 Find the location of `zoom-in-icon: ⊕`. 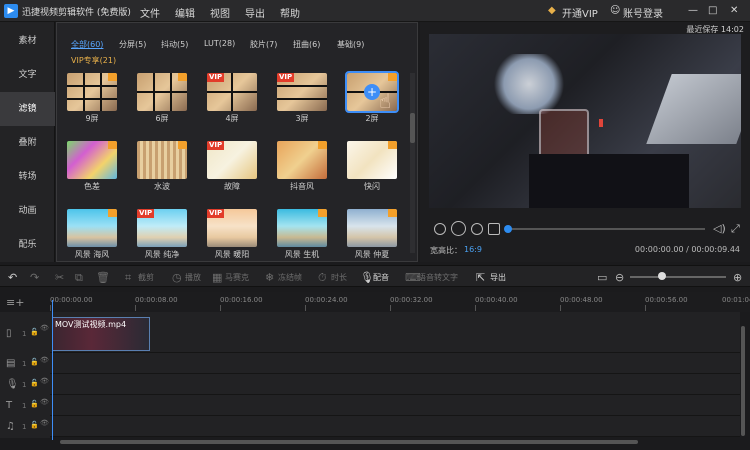

zoom-in-icon: ⊕ is located at coordinates (737, 277).